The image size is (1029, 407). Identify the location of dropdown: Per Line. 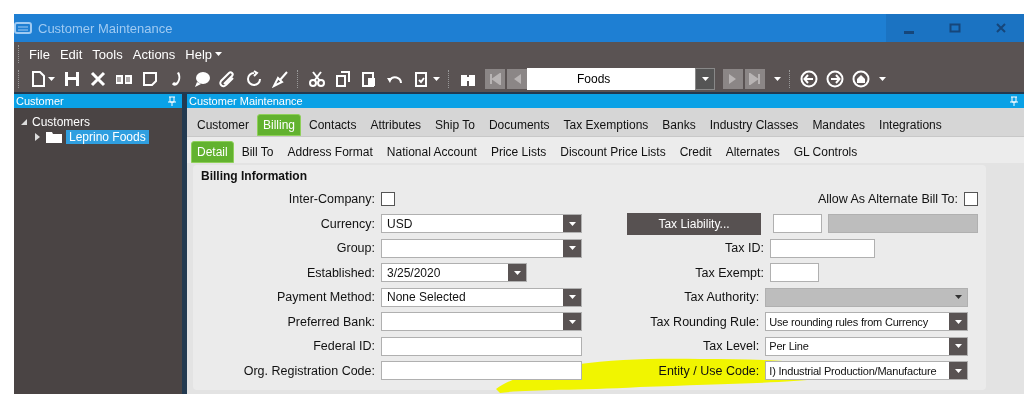
(866, 346).